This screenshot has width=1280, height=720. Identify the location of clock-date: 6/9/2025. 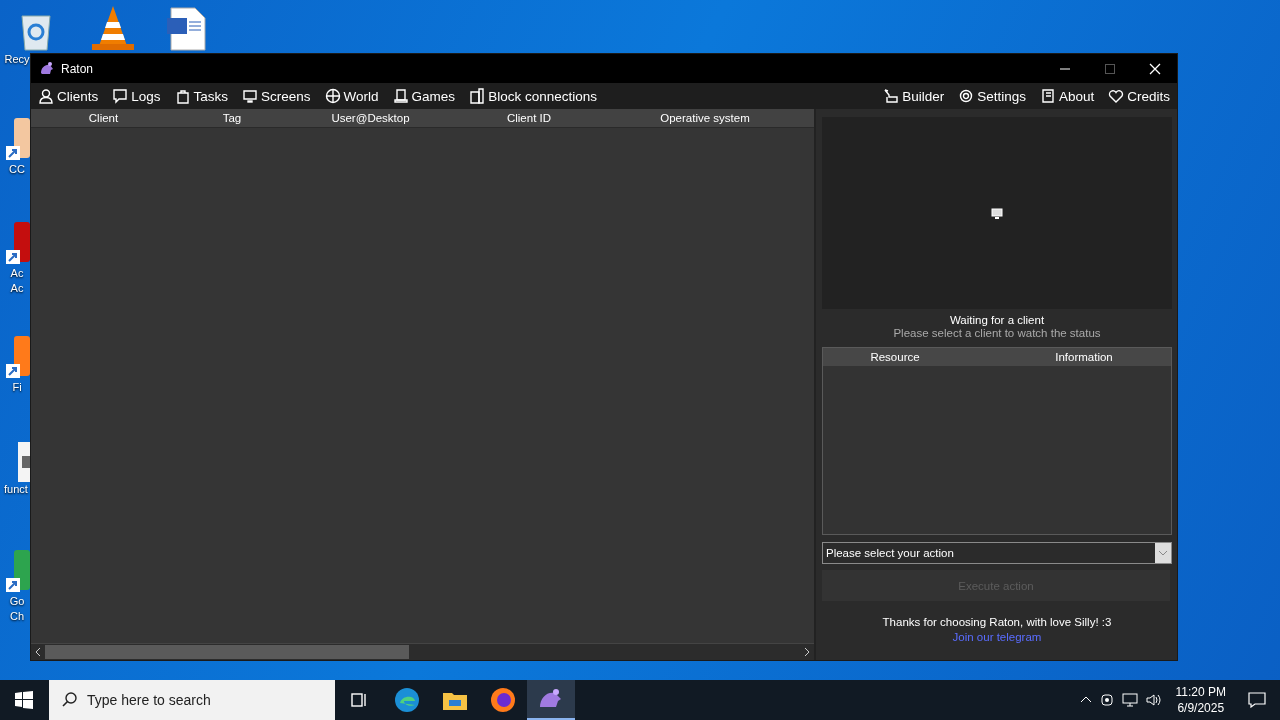
(1201, 708).